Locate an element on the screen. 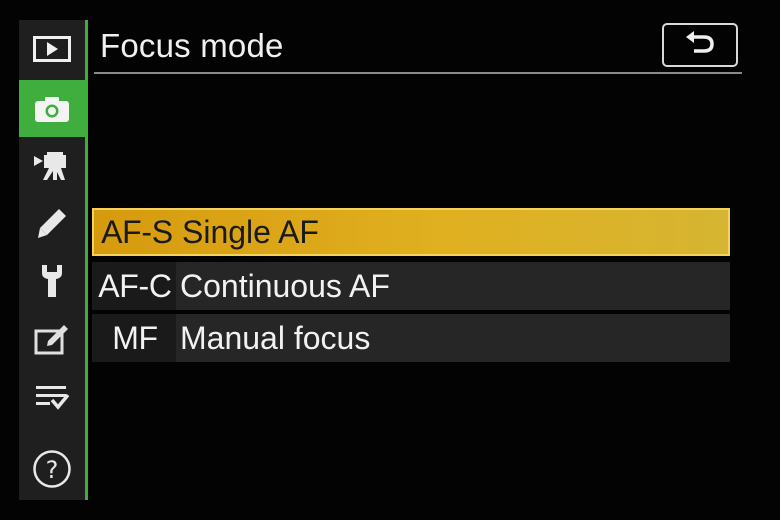 Image resolution: width=780 pixels, height=520 pixels. camera-icon is located at coordinates (52, 109).